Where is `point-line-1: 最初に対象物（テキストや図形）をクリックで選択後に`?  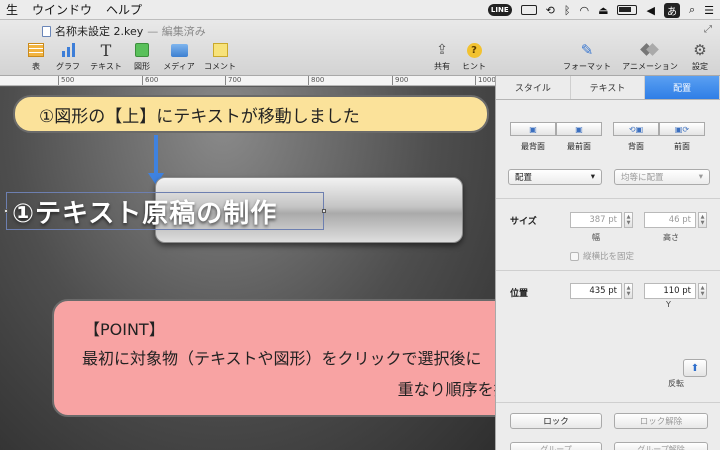 point-line-1: 最初に対象物（テキストや図形）をクリックで選択後に is located at coordinates (282, 358).